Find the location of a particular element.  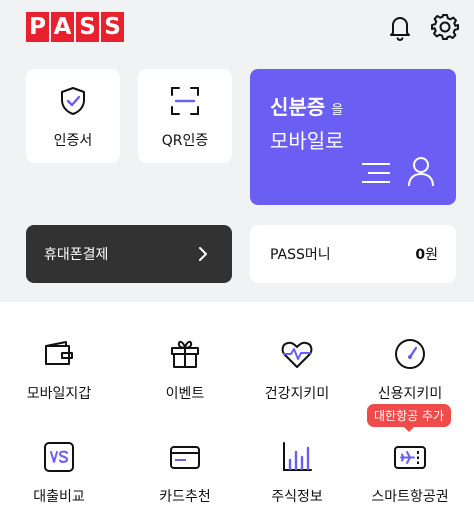

menu-label: 대출비교 is located at coordinates (59, 497).